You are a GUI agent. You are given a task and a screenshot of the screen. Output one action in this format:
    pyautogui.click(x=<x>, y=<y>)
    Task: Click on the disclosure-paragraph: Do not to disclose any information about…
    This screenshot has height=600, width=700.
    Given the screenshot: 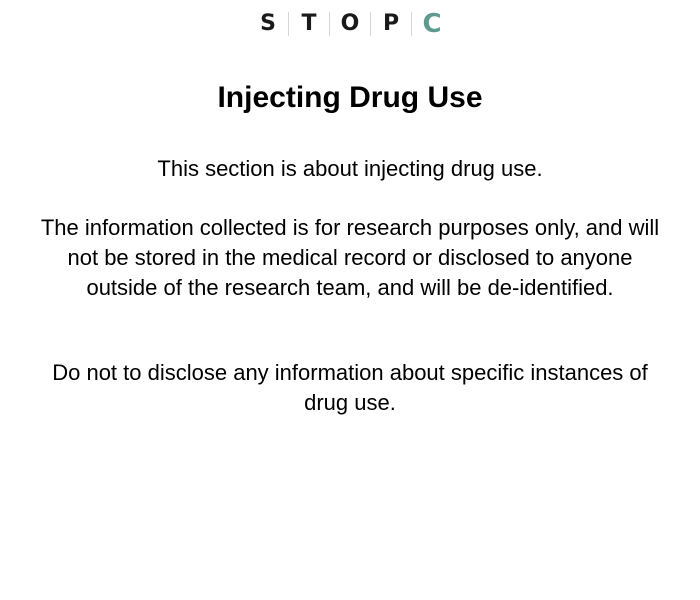 What is the action you would take?
    pyautogui.click(x=350, y=387)
    